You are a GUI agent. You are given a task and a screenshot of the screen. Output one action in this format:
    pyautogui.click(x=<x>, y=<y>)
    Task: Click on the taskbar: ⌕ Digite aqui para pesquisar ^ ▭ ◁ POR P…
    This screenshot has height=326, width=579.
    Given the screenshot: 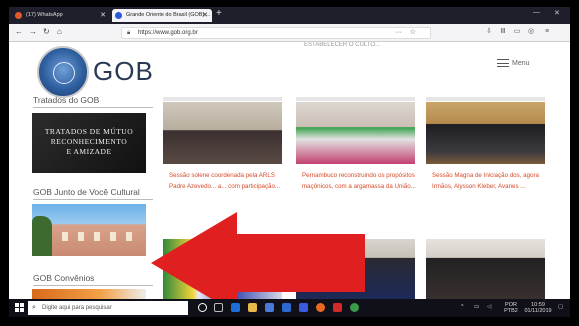 What is the action you would take?
    pyautogui.click(x=289, y=308)
    